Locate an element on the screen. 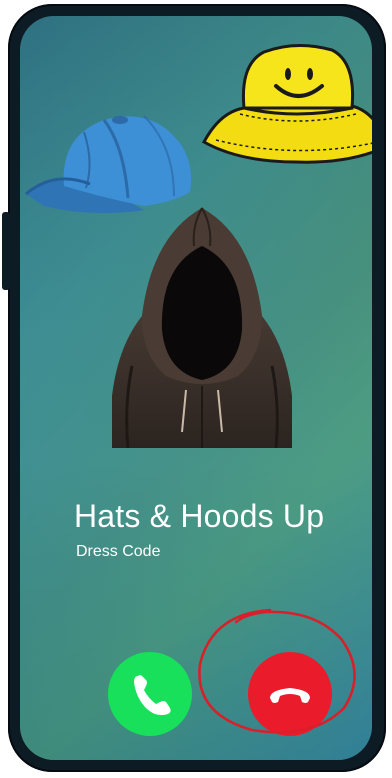 Image resolution: width=392 pixels, height=778 pixels. accept-call-button is located at coordinates (150, 694).